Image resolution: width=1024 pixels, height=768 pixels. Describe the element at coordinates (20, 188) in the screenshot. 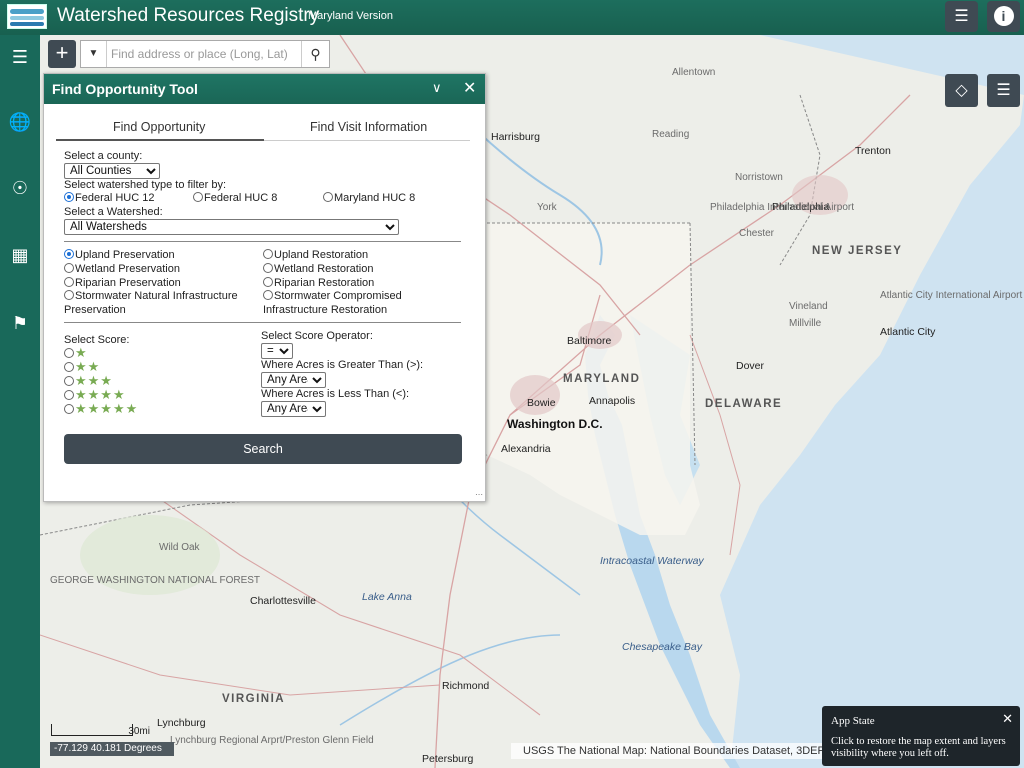

I see `binoculars-icon: ☉` at that location.